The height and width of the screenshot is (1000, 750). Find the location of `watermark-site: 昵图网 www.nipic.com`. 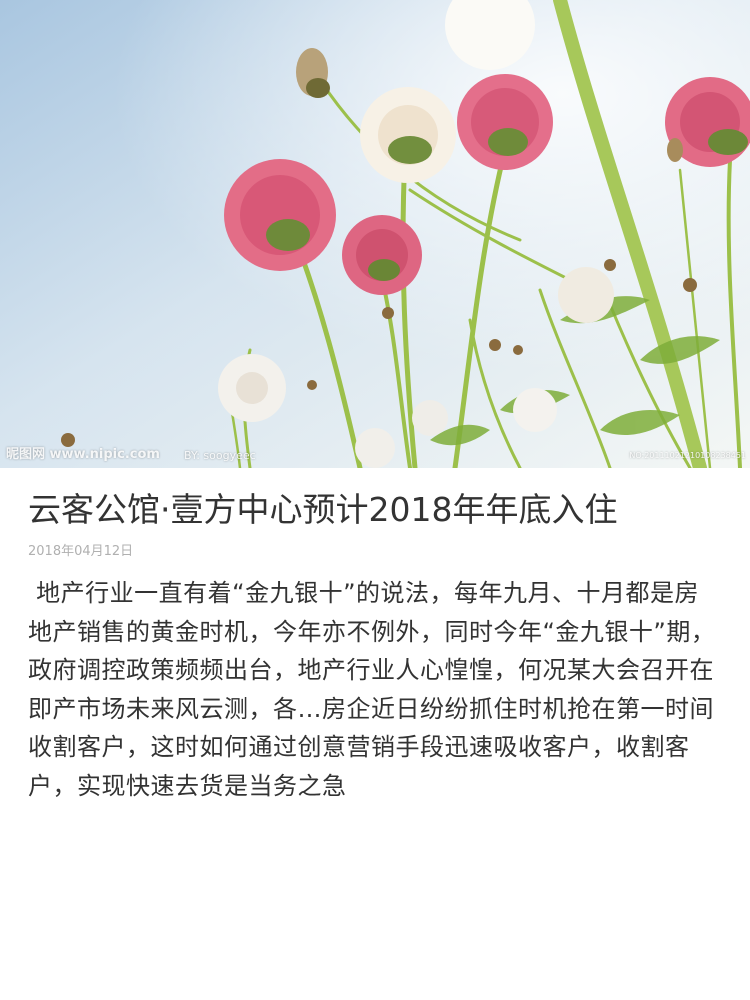

watermark-site: 昵图网 www.nipic.com is located at coordinates (83, 454).